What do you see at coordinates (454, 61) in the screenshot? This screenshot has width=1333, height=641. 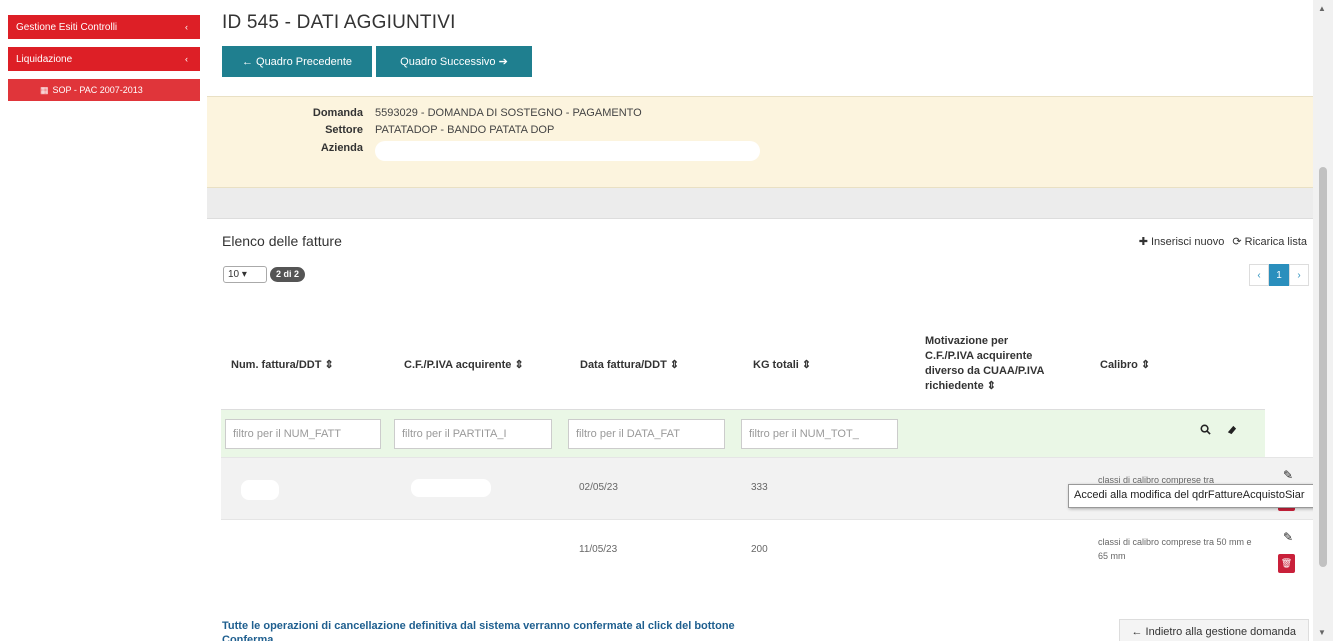 I see `next-section-button: Quadro Successivo ➔` at bounding box center [454, 61].